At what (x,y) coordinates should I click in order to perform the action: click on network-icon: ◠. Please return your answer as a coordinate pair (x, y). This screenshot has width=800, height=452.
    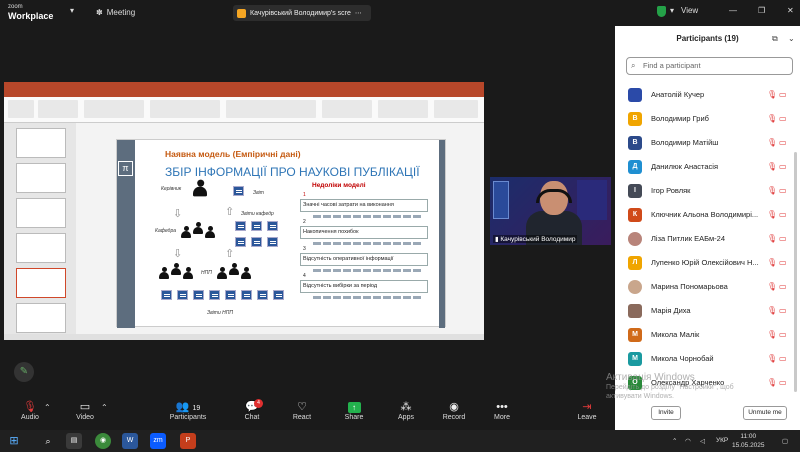
    Looking at the image, I should click on (688, 441).